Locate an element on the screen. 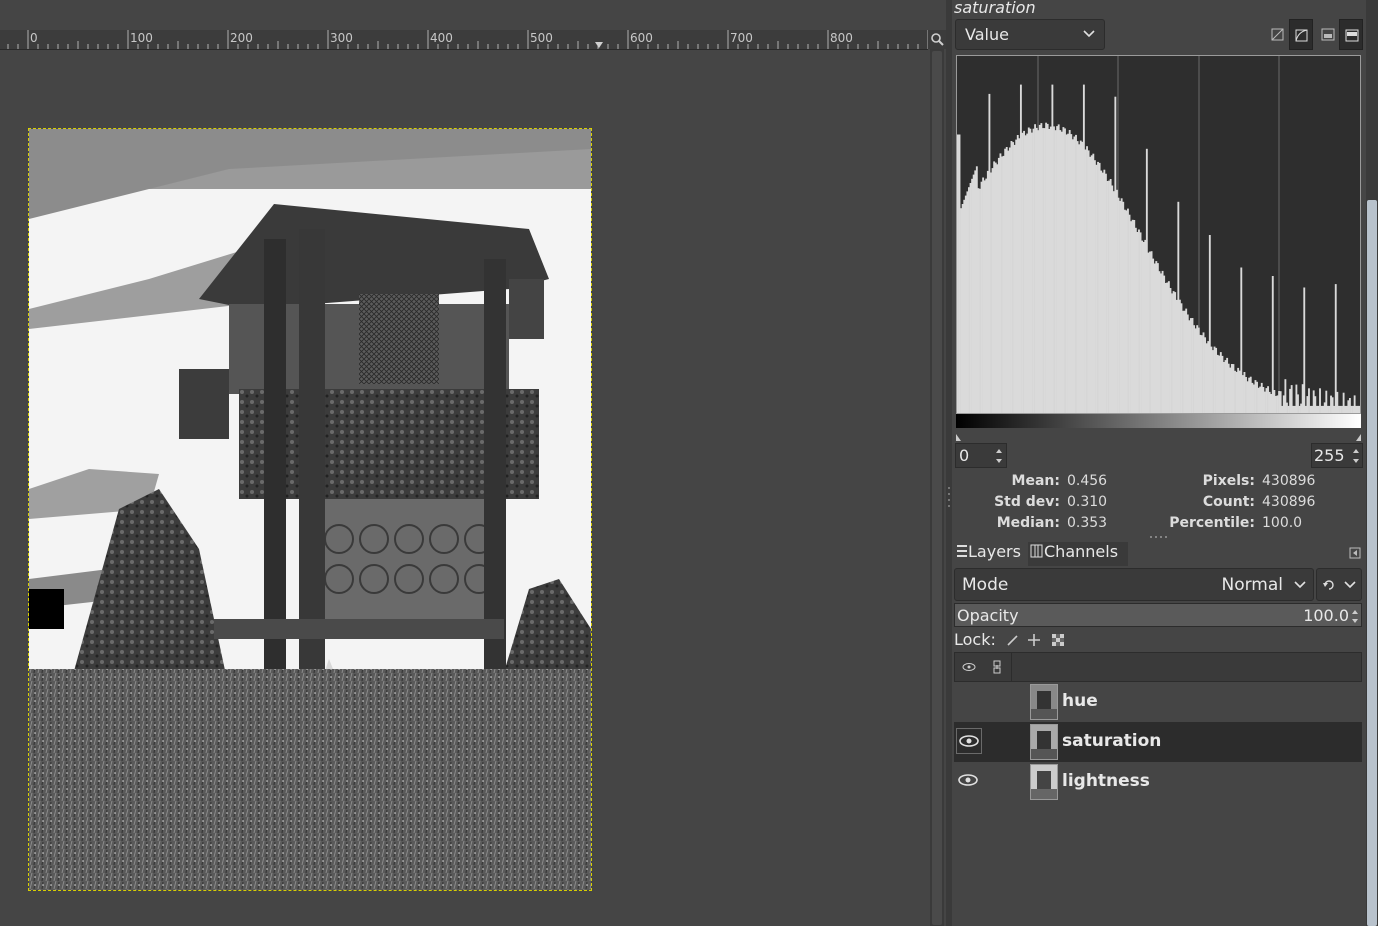 Image resolution: width=1378 pixels, height=926 pixels. mean-value: 0.456 is located at coordinates (1087, 481).